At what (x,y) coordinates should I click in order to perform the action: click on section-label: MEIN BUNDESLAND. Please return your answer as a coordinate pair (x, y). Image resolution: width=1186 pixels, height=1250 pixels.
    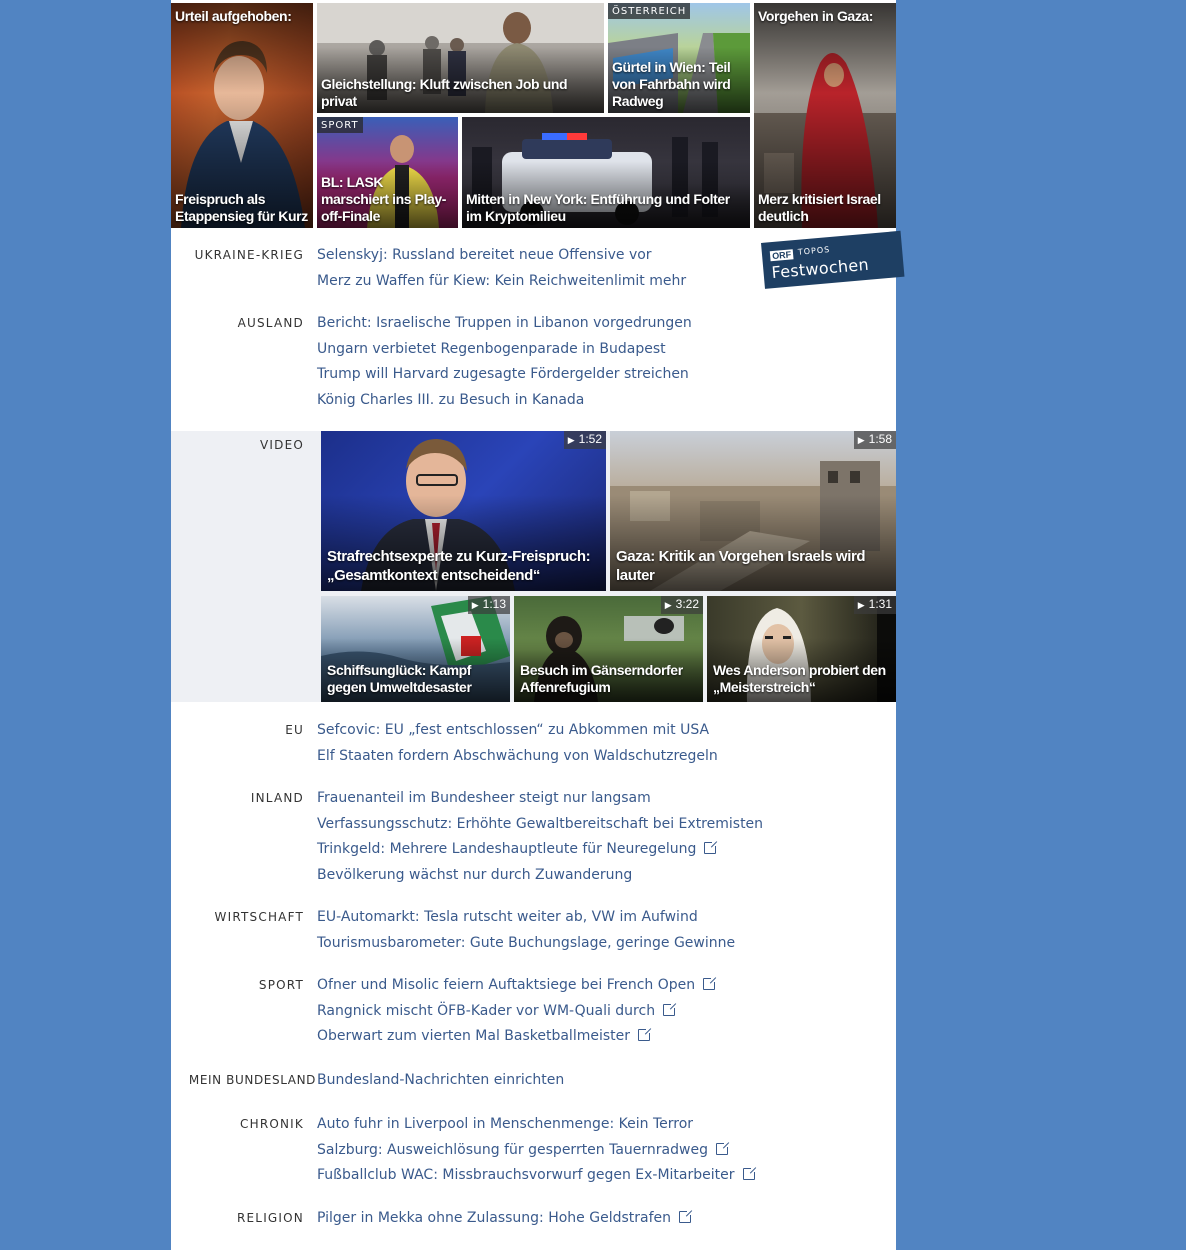
    Looking at the image, I should click on (252, 1080).